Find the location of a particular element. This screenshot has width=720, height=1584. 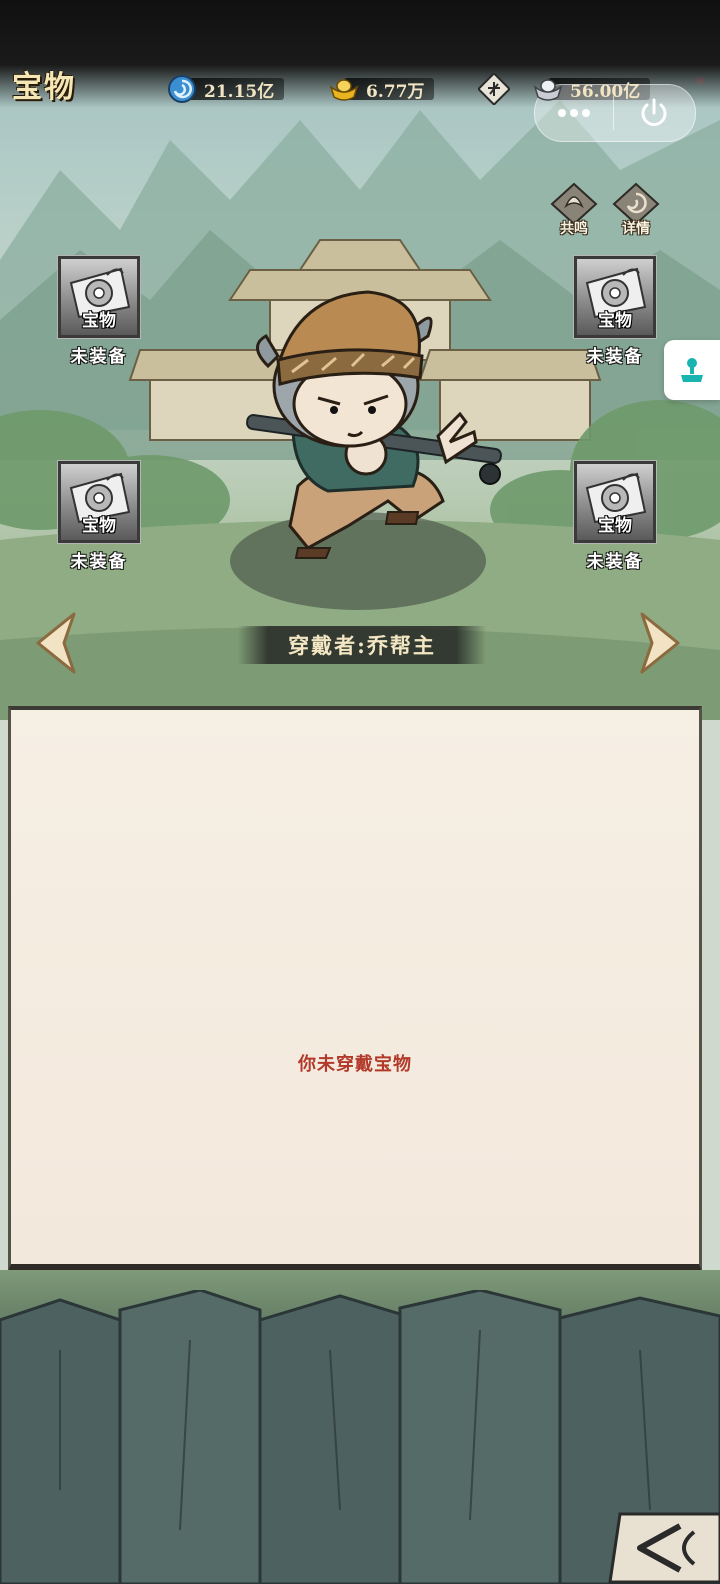

currency-gold: 6.77万 is located at coordinates (381, 89).